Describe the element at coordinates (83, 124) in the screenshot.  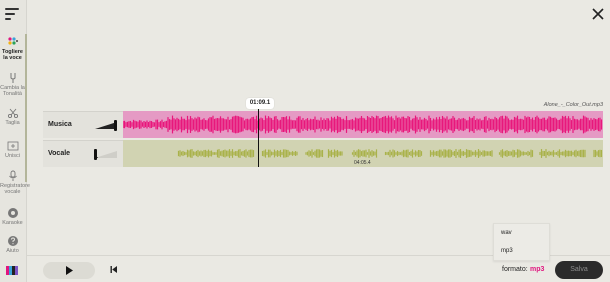
I see `track-control-music: Musica` at that location.